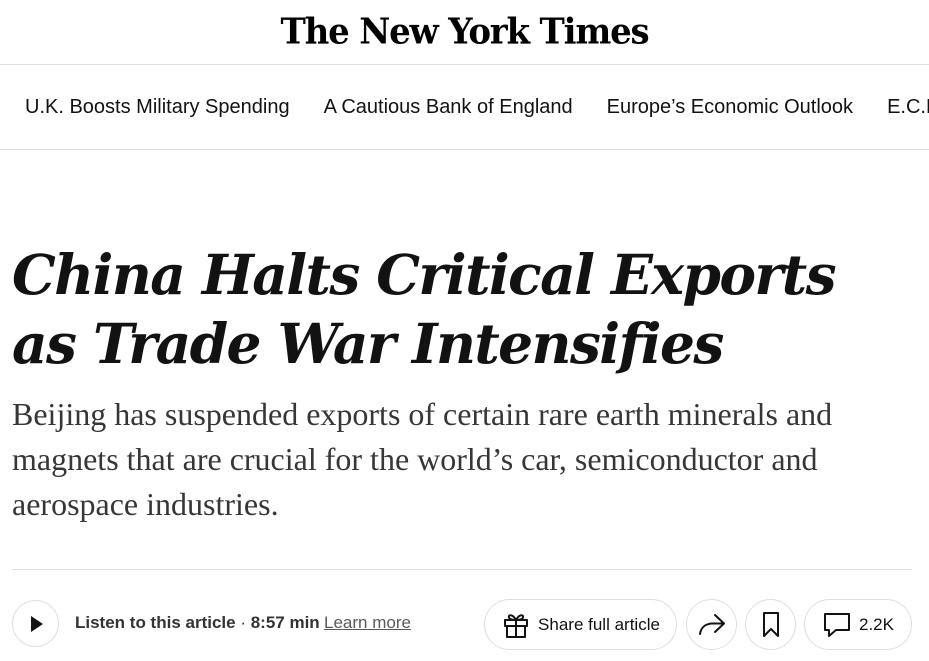 The height and width of the screenshot is (661, 929). I want to click on play-icon, so click(36, 623).